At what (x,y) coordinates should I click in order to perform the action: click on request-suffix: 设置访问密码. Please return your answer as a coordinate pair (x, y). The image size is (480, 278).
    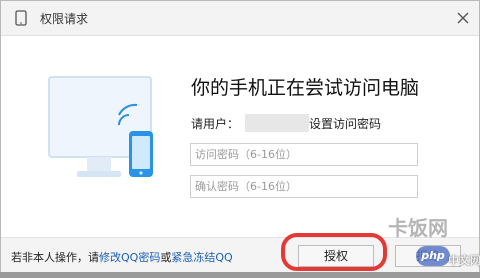
    Looking at the image, I should click on (345, 123).